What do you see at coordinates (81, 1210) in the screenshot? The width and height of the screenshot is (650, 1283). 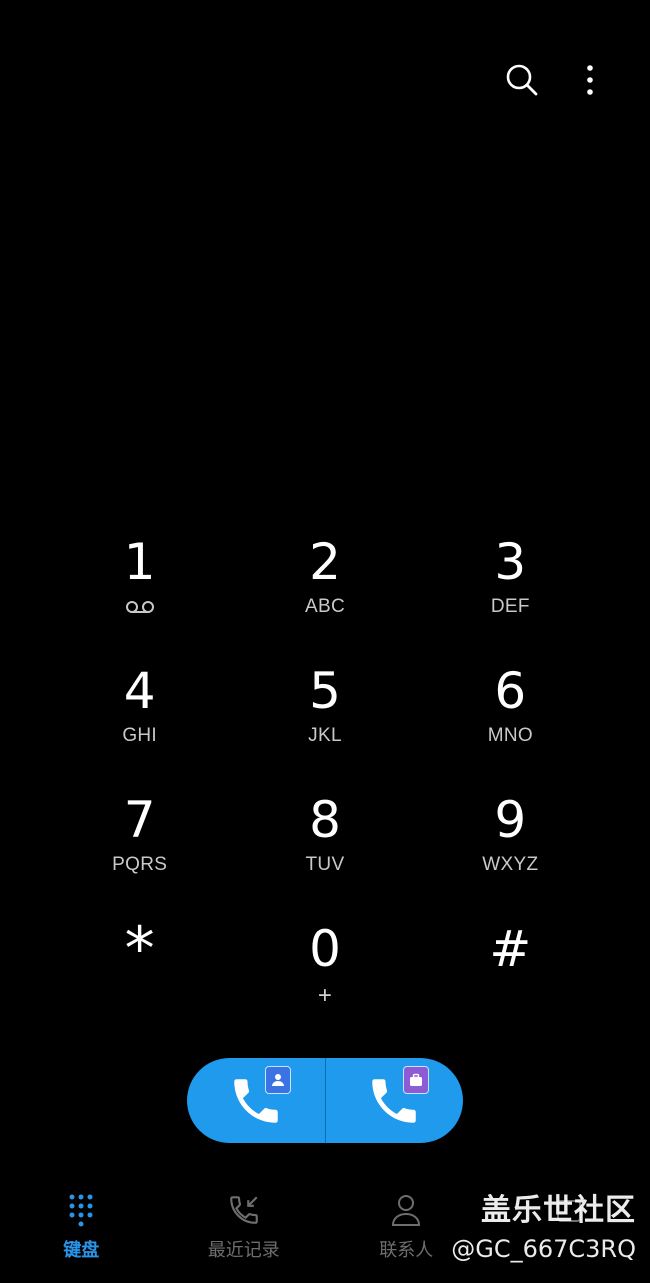 I see `dialpad-icon` at bounding box center [81, 1210].